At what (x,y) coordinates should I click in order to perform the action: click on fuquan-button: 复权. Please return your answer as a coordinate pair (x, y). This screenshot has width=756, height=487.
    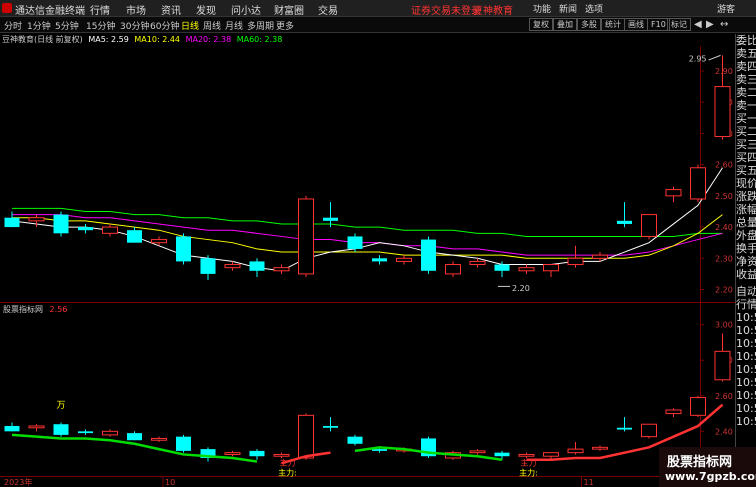
    Looking at the image, I should click on (541, 24).